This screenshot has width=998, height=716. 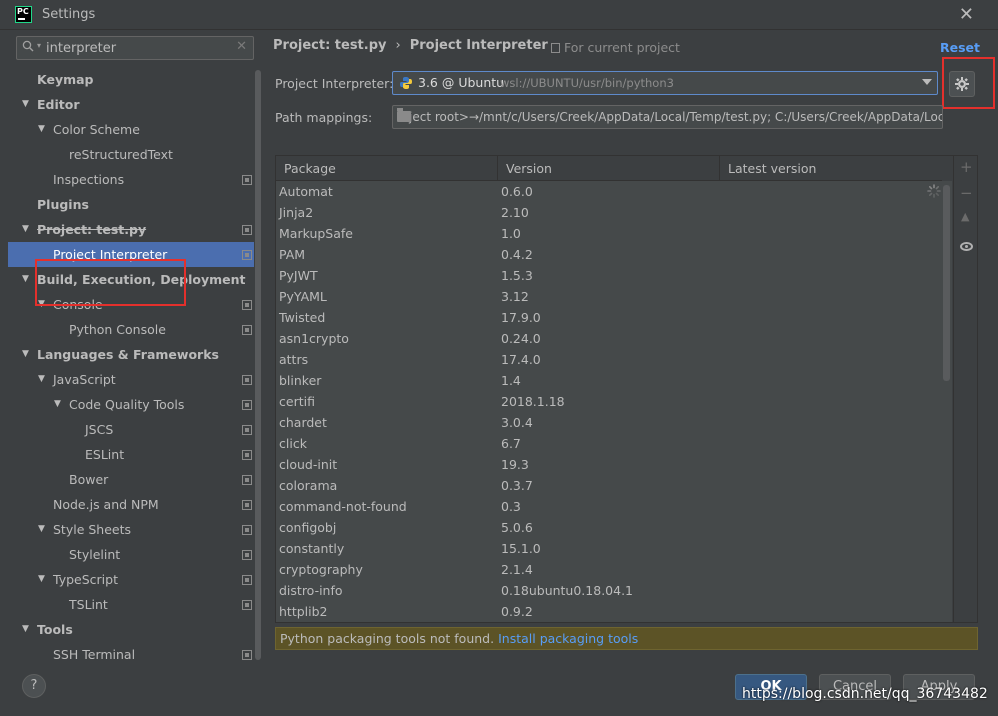 I want to click on sidebar-item: Plugins, so click(x=131, y=204).